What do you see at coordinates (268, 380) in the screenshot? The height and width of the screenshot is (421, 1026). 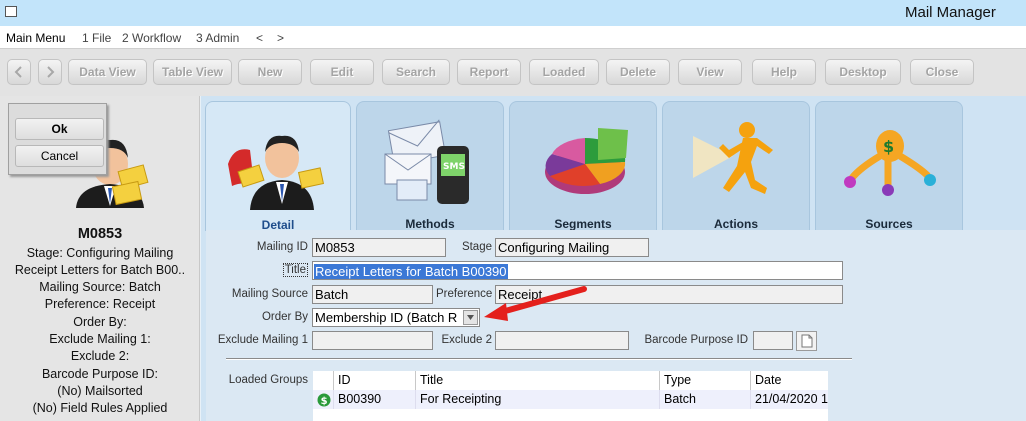 I see `loaded-groups-label: Loaded Groups` at bounding box center [268, 380].